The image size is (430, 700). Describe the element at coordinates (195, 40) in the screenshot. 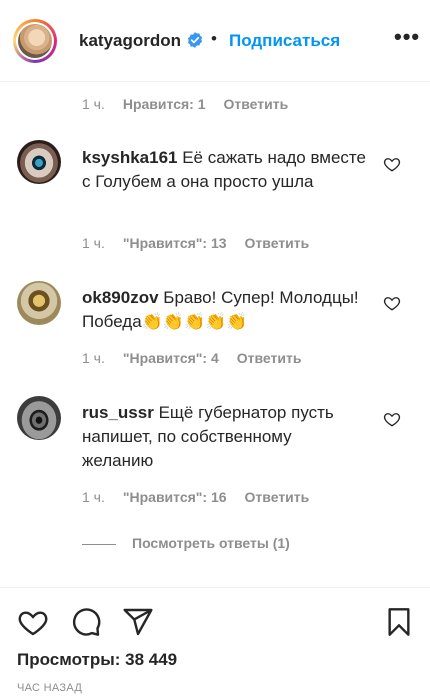

I see `verified-badge-icon` at that location.